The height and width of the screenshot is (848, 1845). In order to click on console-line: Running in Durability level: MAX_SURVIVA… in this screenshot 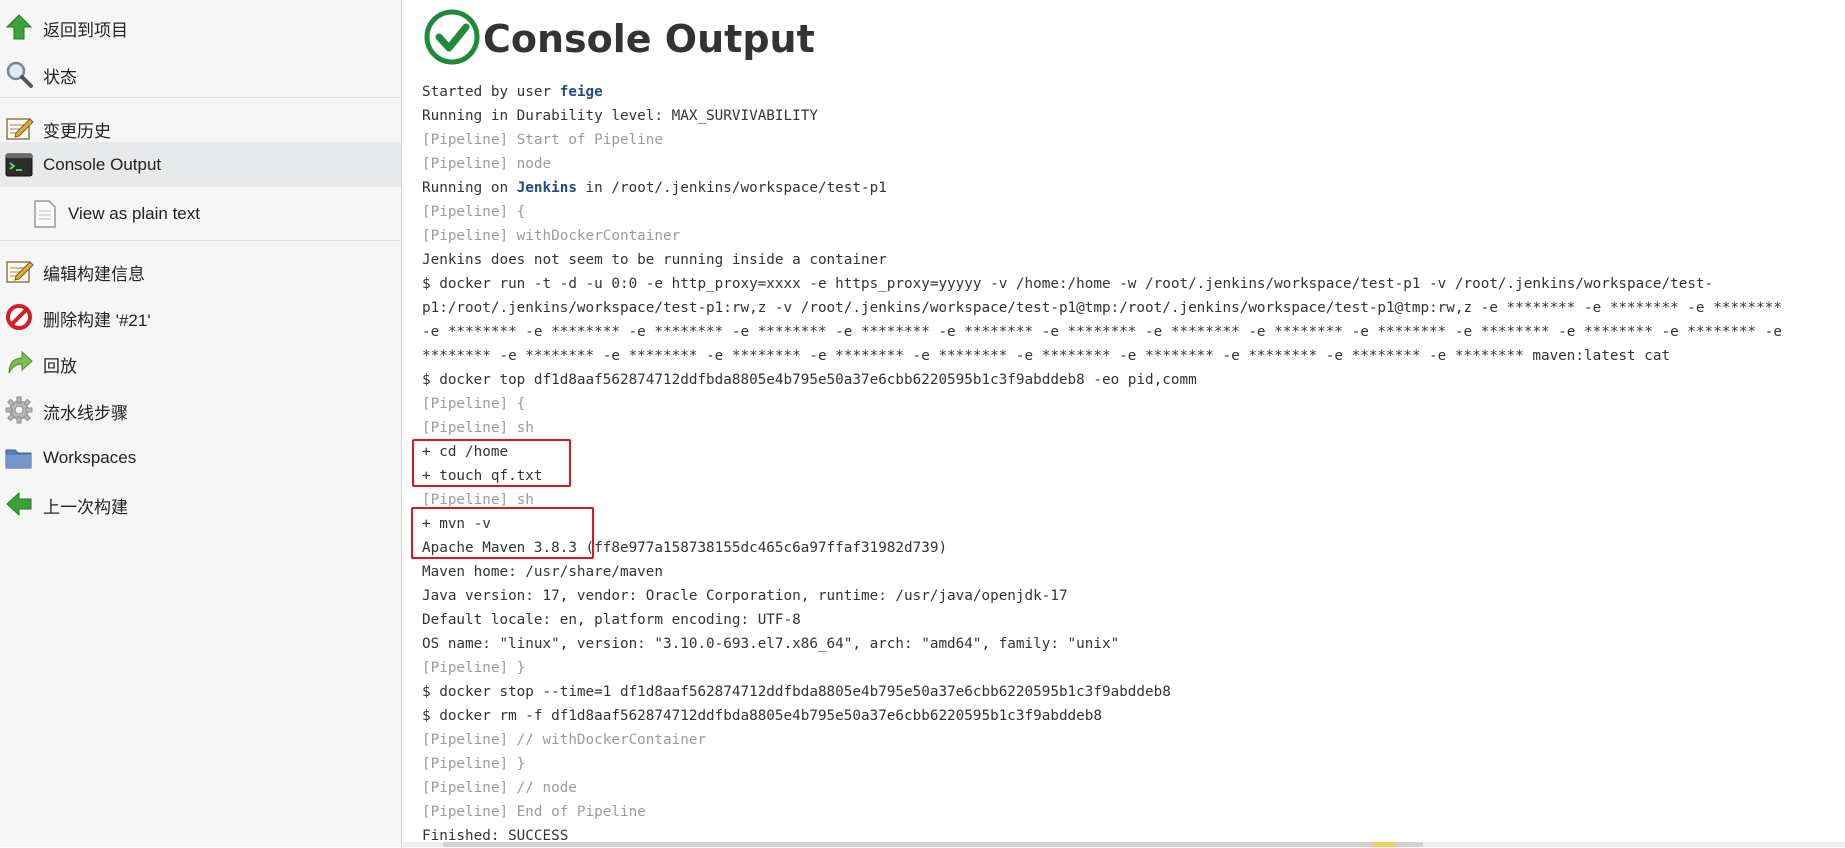, I will do `click(1102, 116)`.